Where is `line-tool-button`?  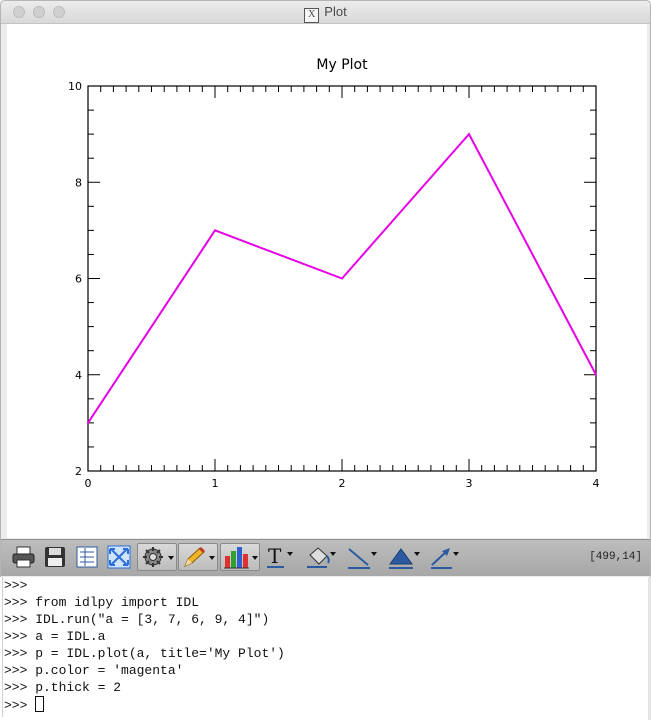 line-tool-button is located at coordinates (362, 557).